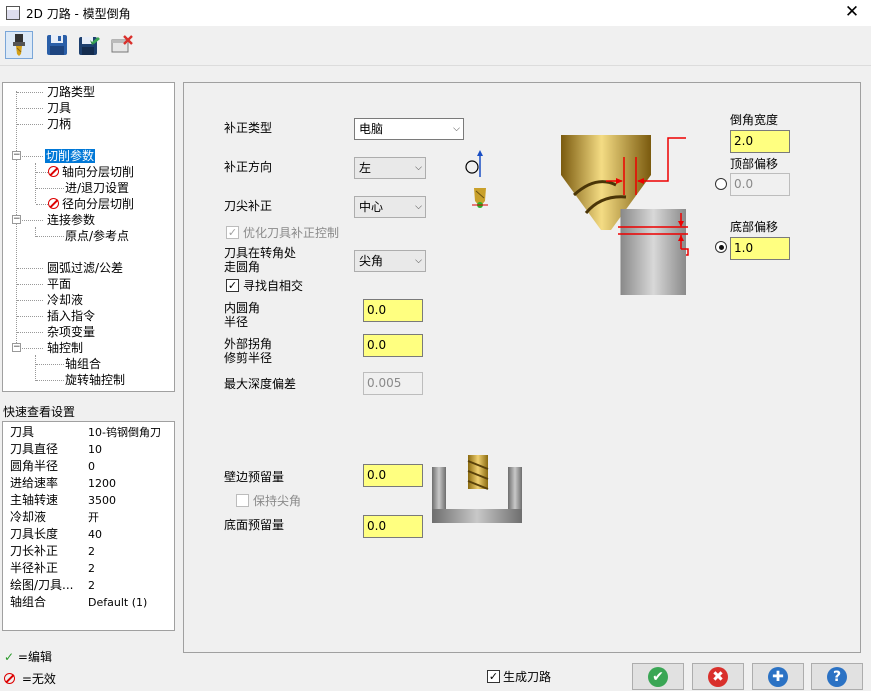  I want to click on tree-item-canned-text: 插入指令, so click(71, 316).